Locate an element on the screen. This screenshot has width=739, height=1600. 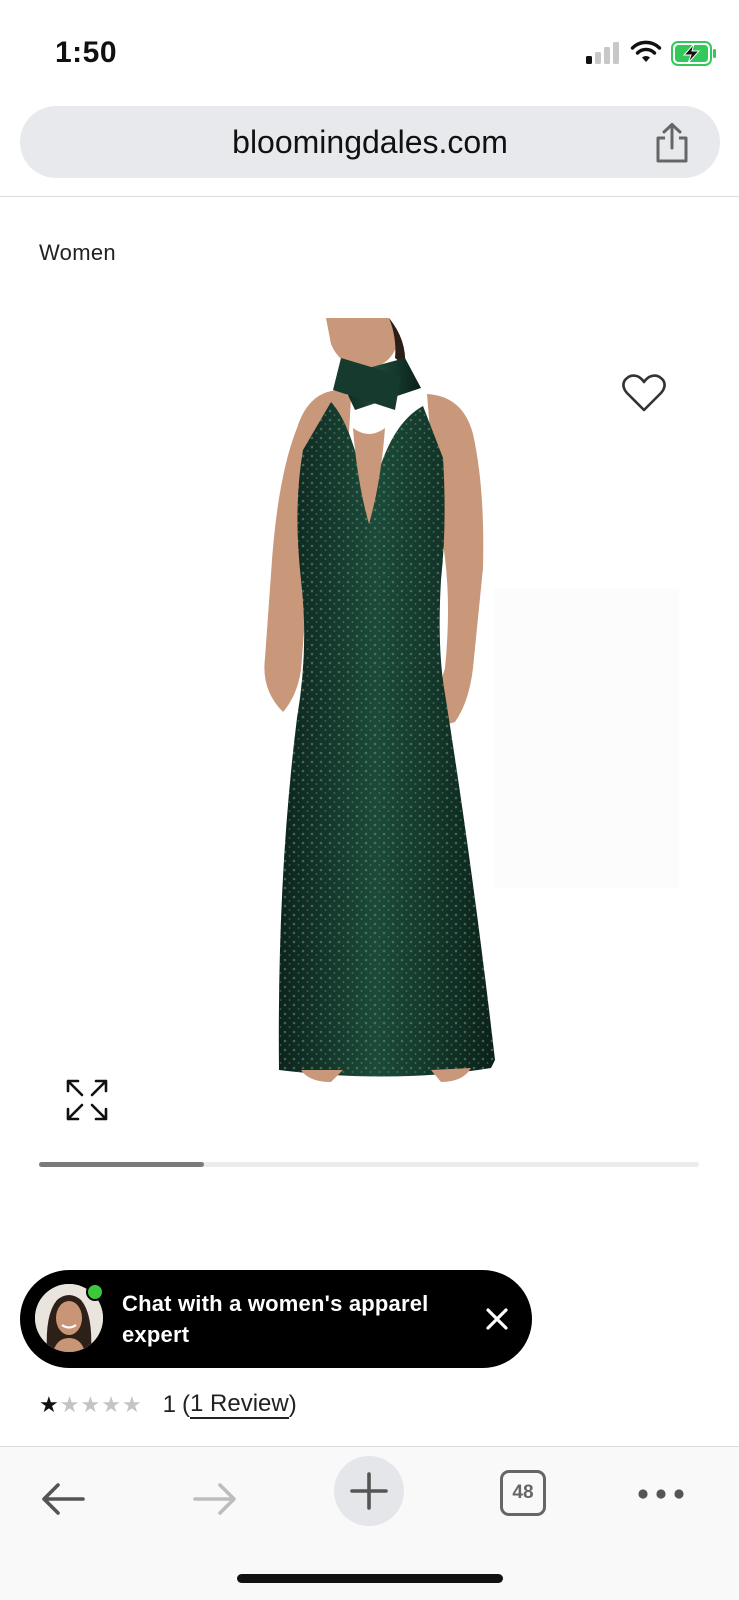
rating-open-paren: ( is located at coordinates (186, 1404).